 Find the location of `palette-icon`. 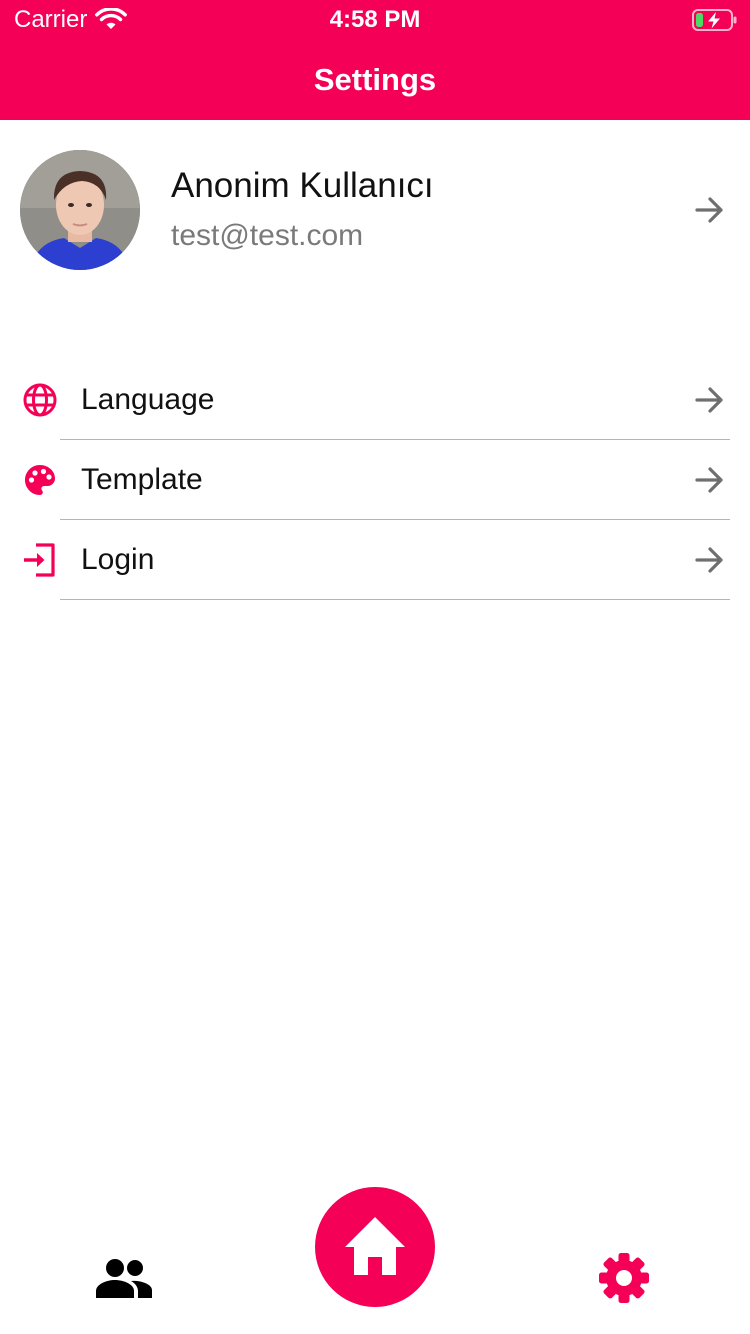

palette-icon is located at coordinates (40, 480).